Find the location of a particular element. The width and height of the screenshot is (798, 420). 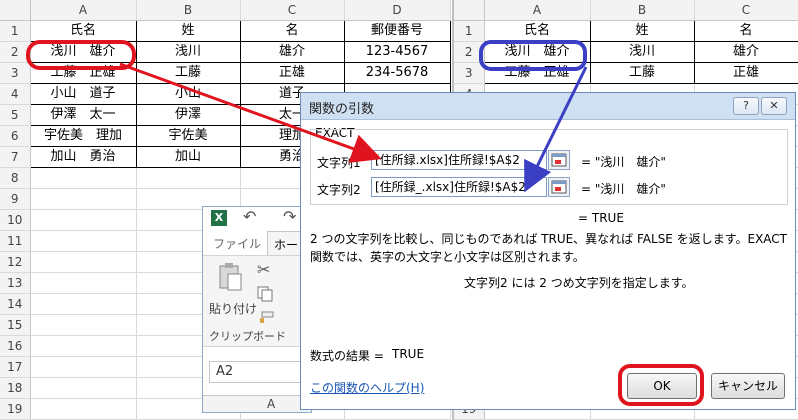

cut-icon: ✂ is located at coordinates (263, 269).